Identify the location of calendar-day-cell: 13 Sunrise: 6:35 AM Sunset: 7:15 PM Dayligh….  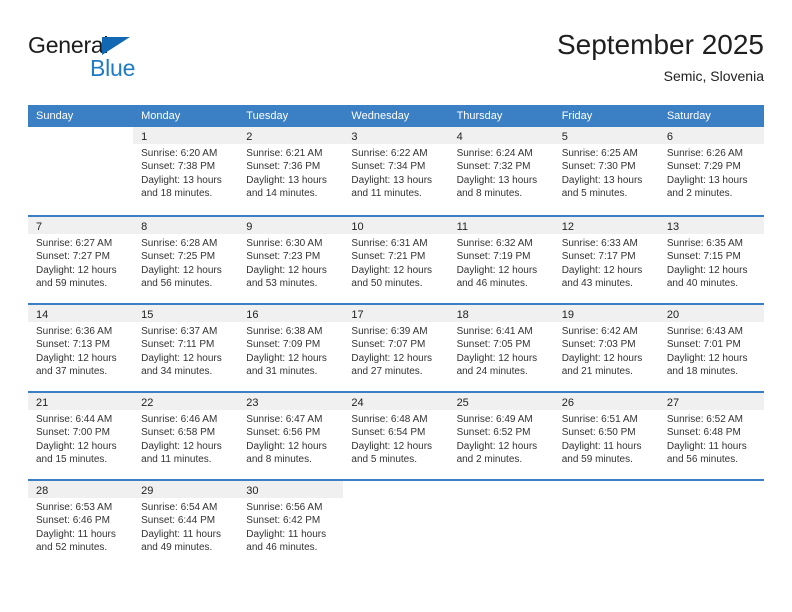
(711, 260).